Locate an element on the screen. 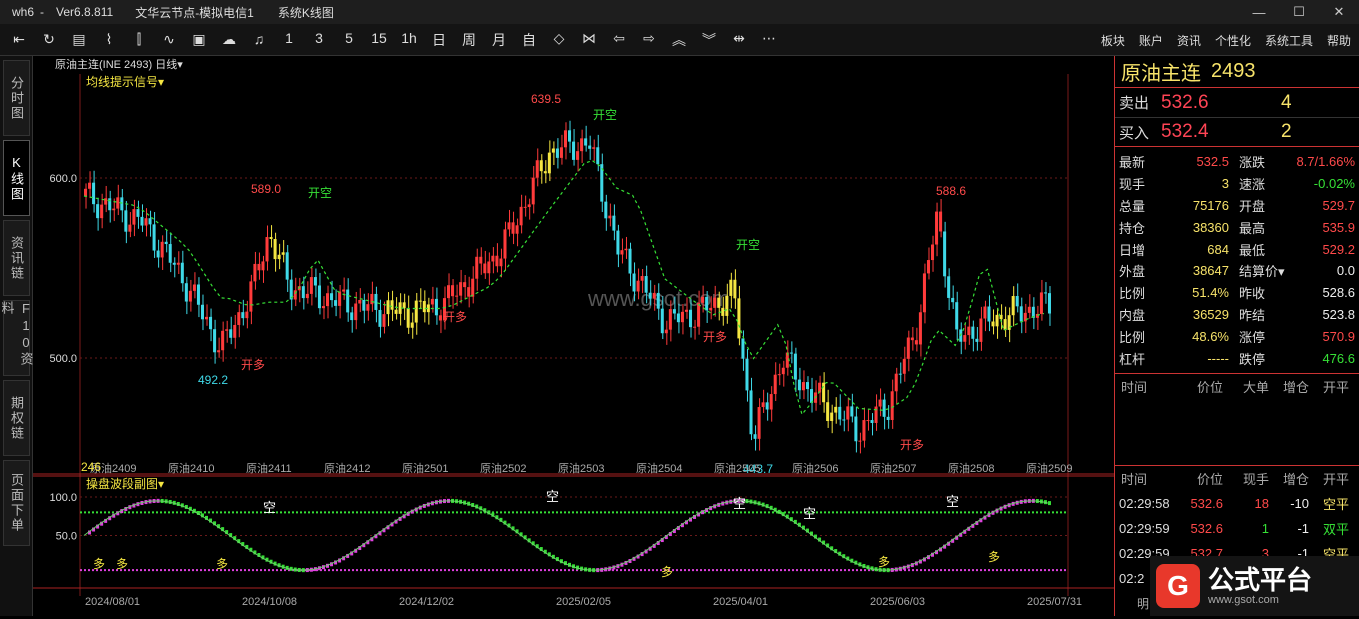 This screenshot has width=1359, height=619. buy-row: 买入 532.4 2 is located at coordinates (1237, 131).